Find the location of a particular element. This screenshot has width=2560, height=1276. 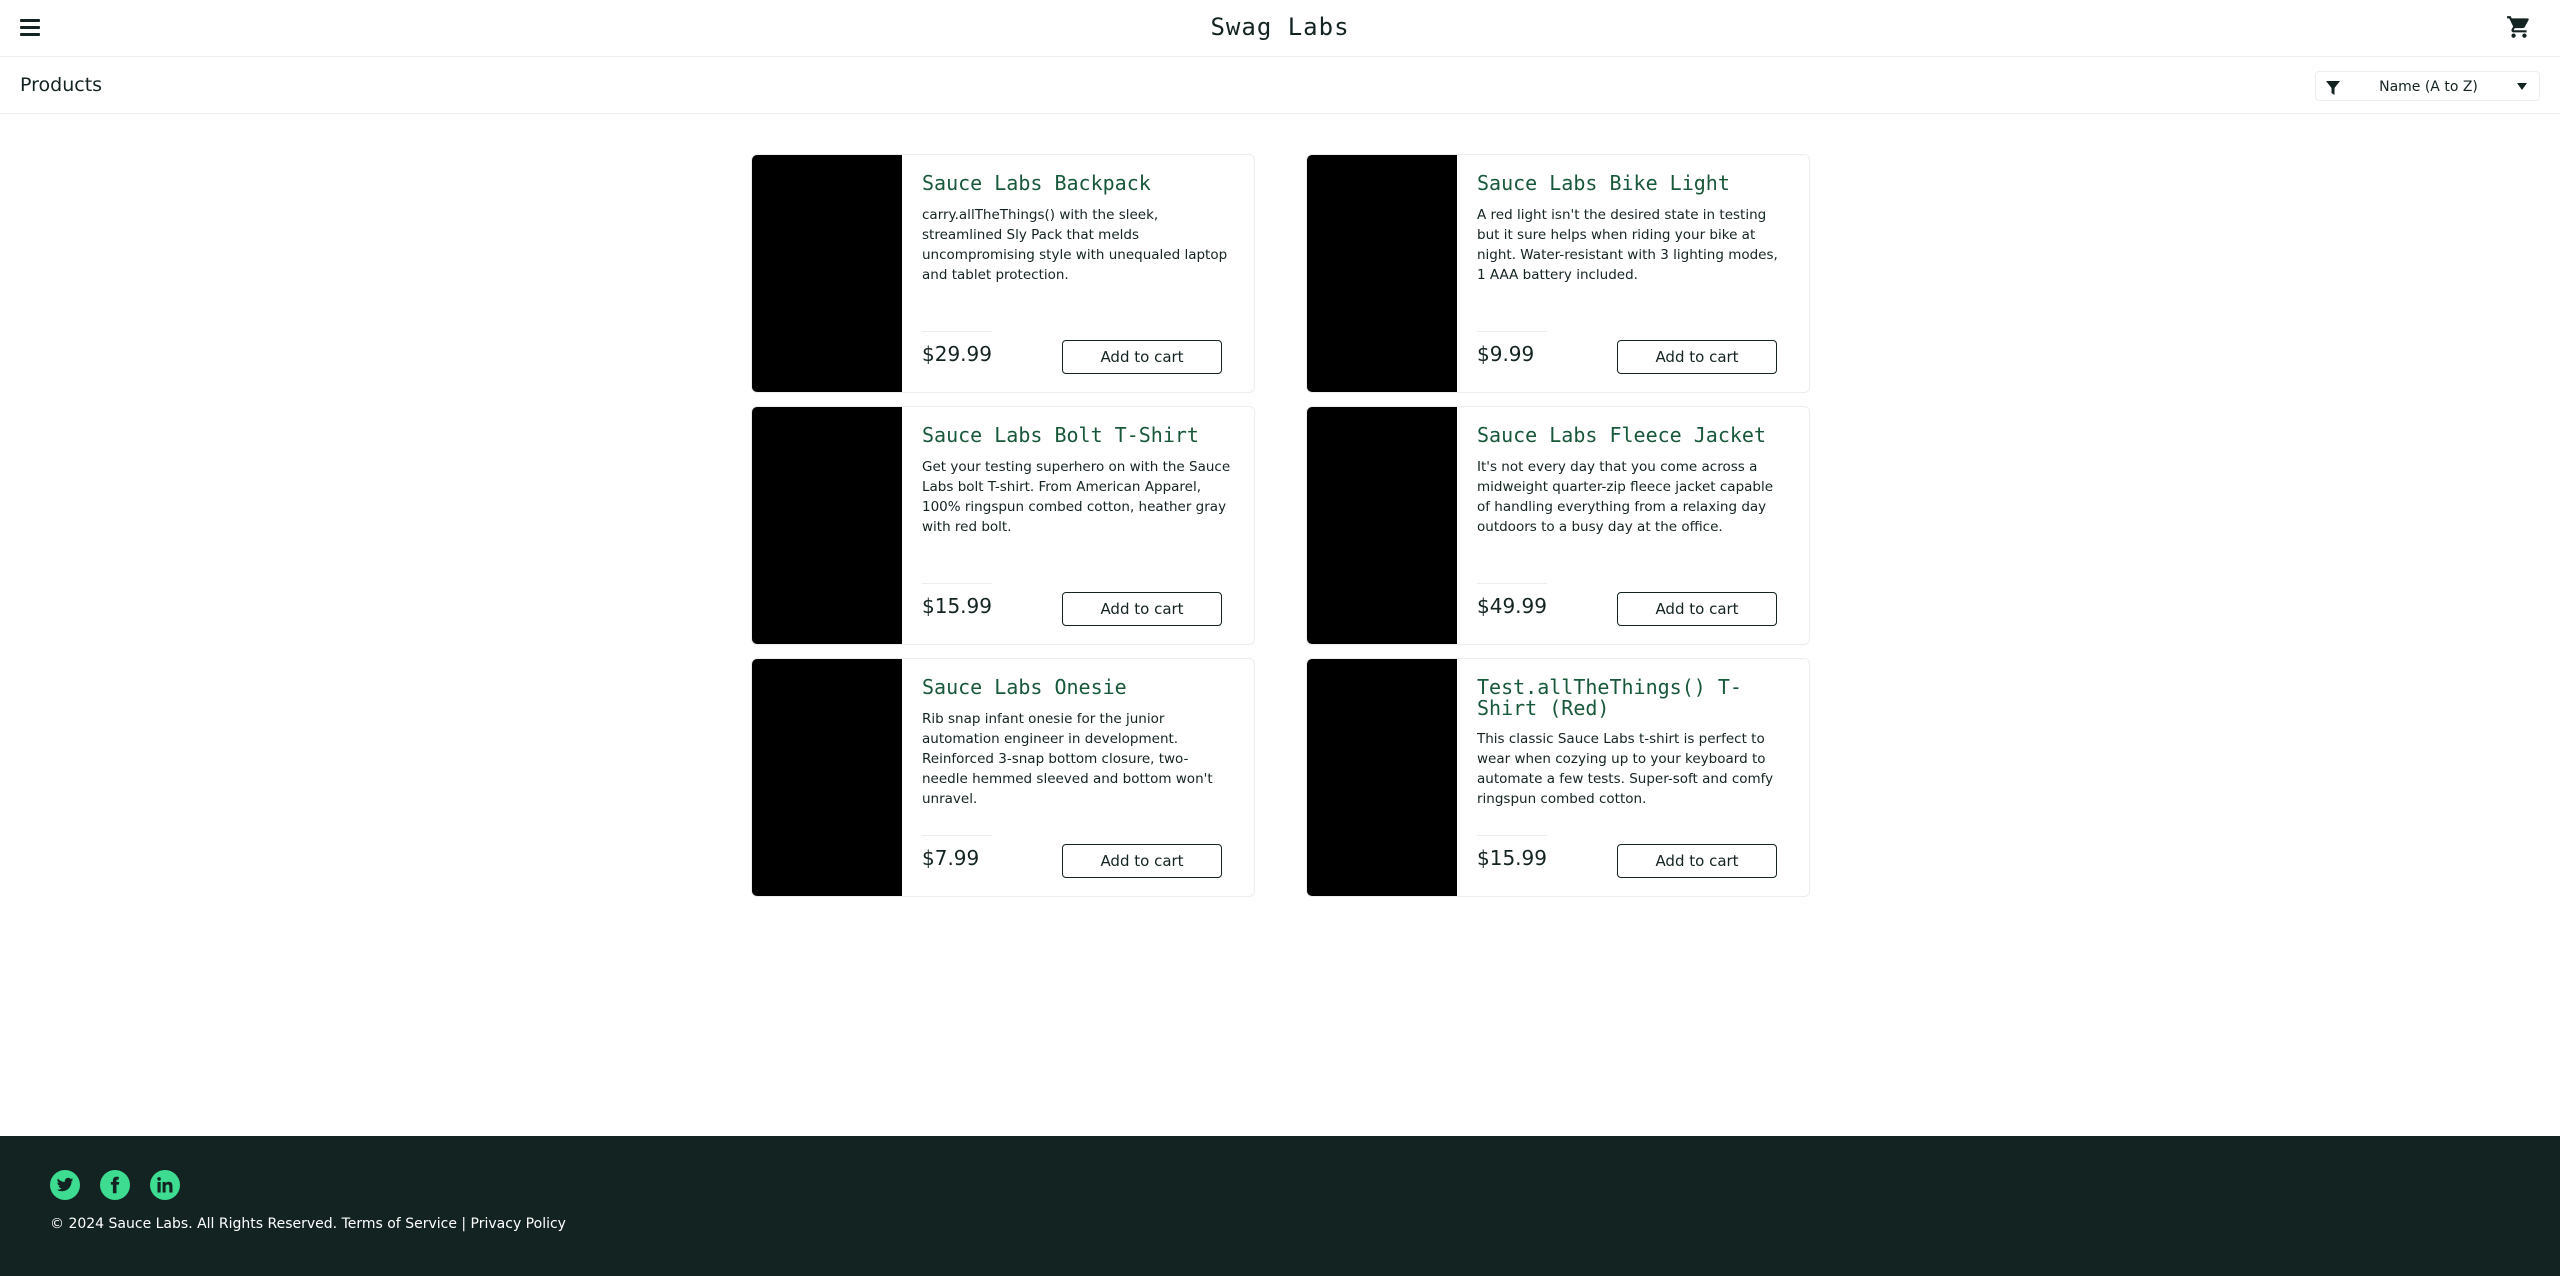

product-name-link: Test.allTheThings() T-Shirt (Red) is located at coordinates (1627, 698).